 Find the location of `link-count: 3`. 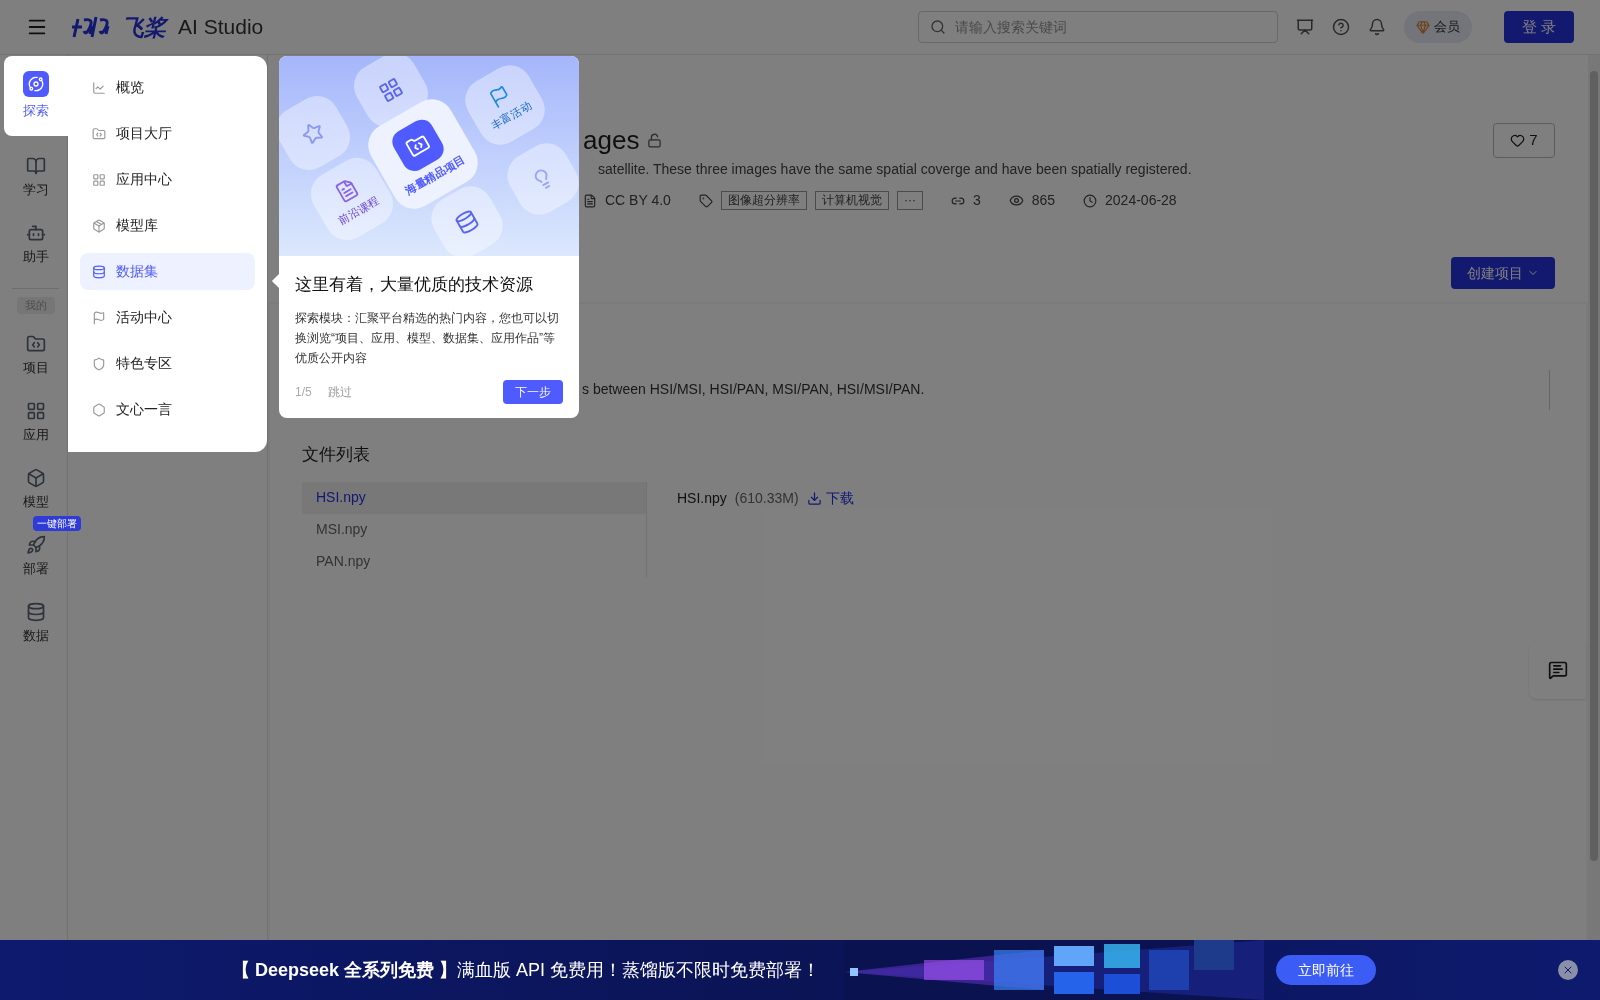

link-count: 3 is located at coordinates (976, 200).